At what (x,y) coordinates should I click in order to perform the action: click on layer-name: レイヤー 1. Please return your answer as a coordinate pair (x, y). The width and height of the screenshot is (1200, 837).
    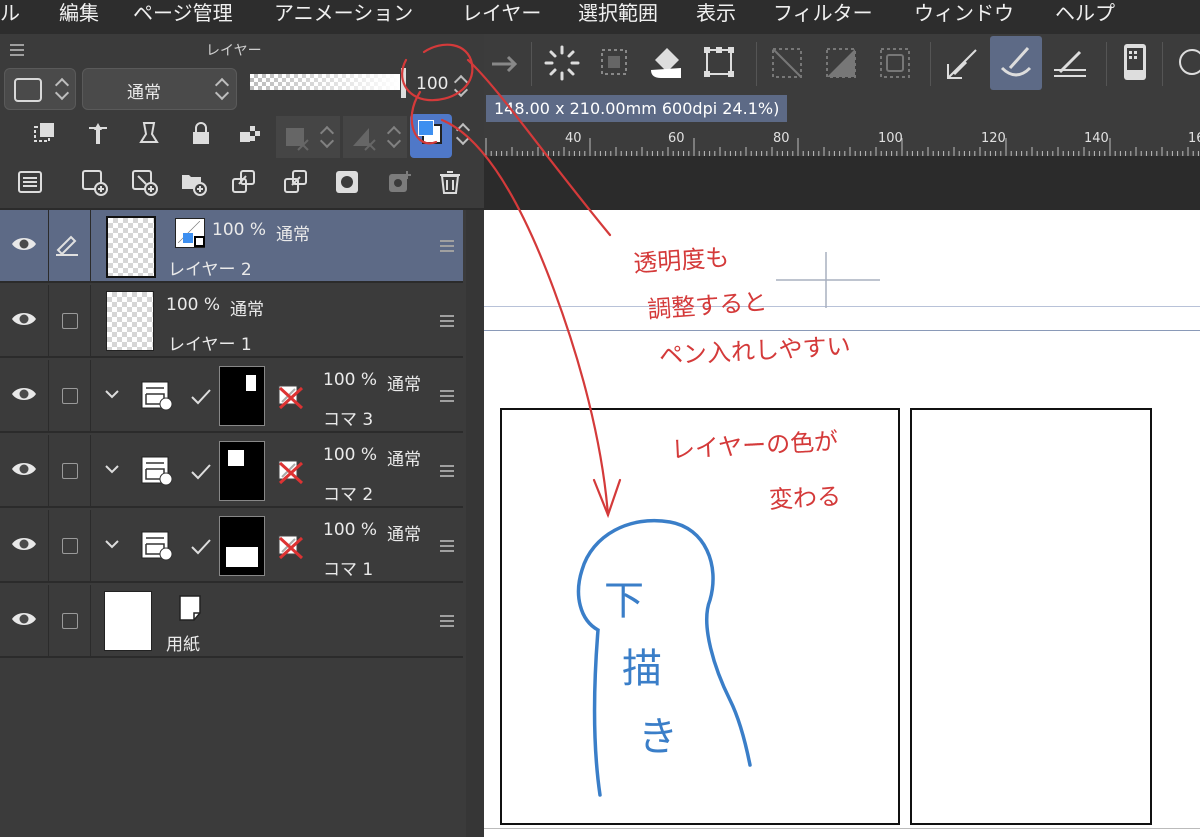
    Looking at the image, I should click on (210, 342).